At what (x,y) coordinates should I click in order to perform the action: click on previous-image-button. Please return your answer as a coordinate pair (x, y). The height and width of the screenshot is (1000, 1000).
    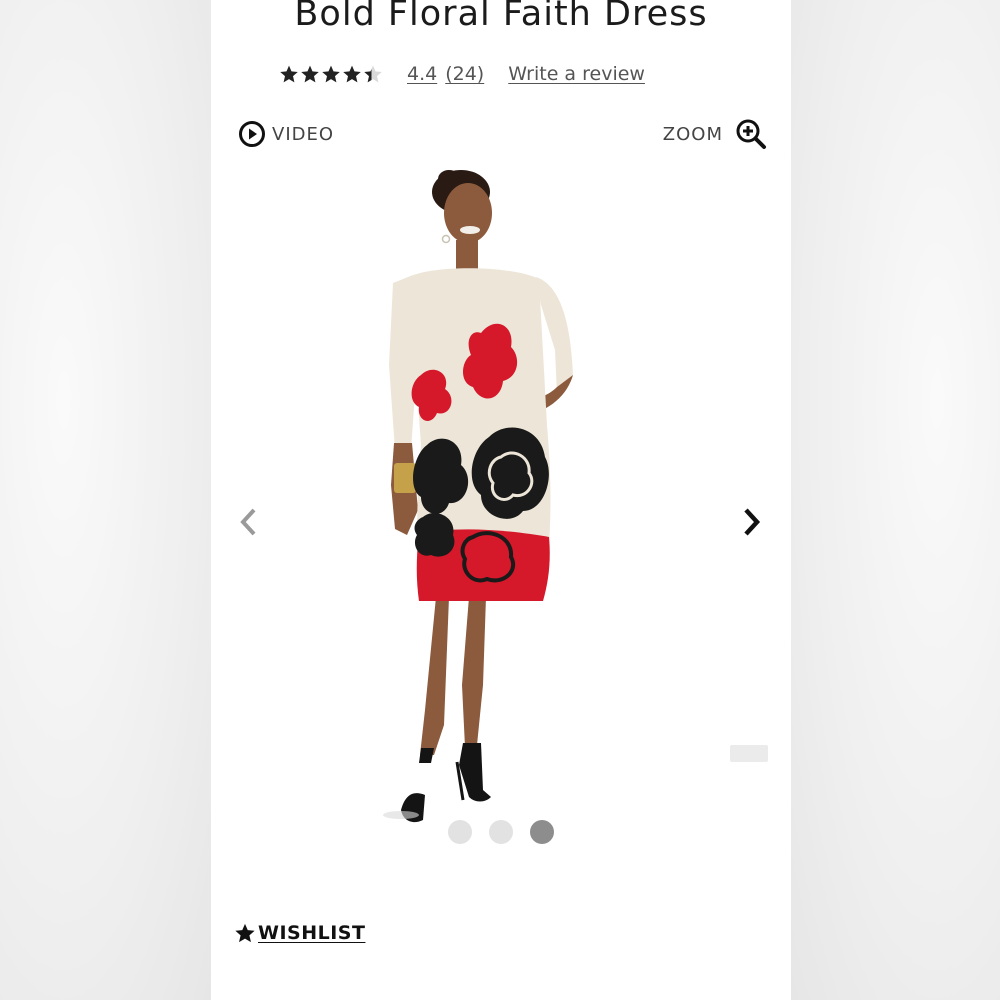
    Looking at the image, I should click on (248, 522).